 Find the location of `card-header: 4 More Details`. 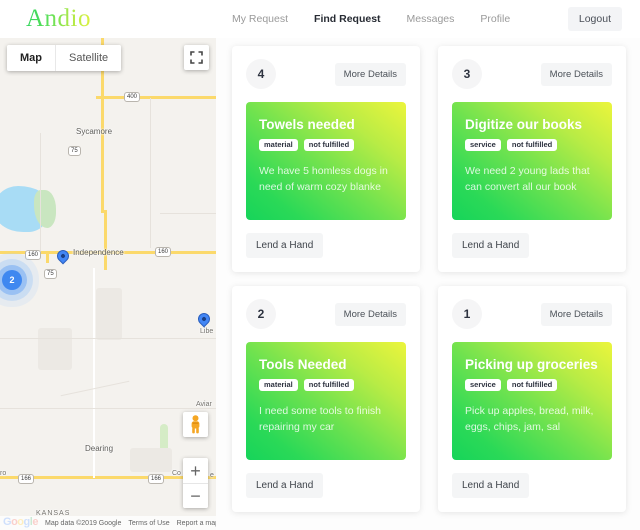

card-header: 4 More Details is located at coordinates (326, 74).